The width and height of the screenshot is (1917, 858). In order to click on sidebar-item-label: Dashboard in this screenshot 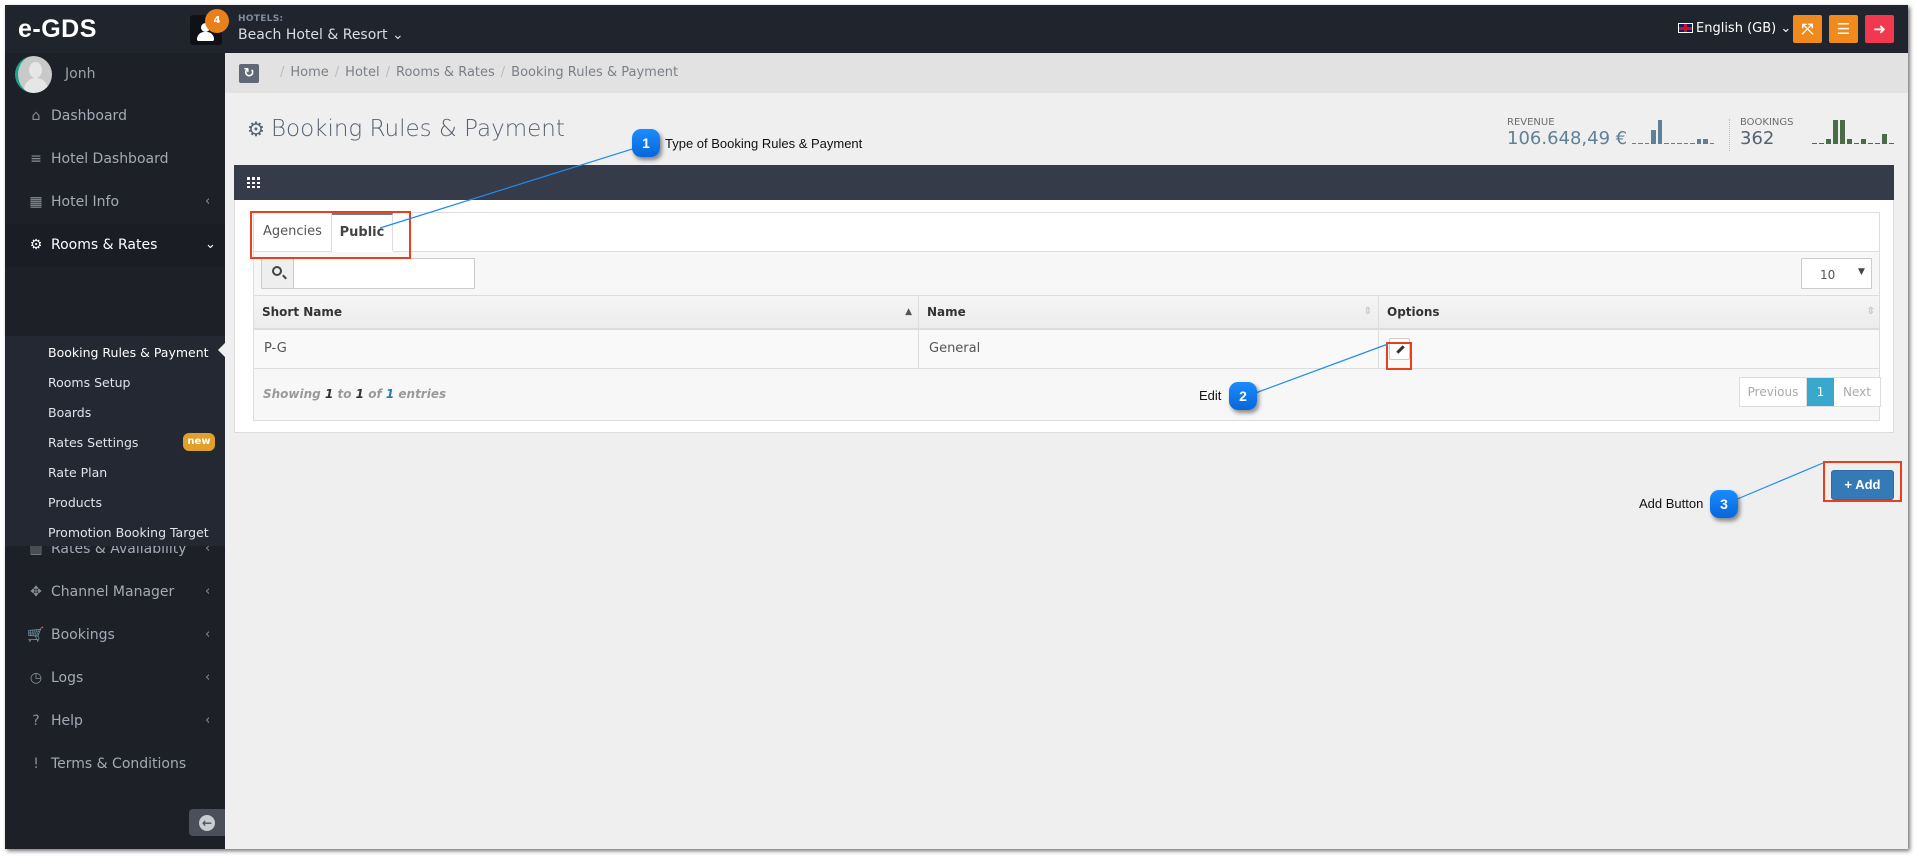, I will do `click(89, 116)`.